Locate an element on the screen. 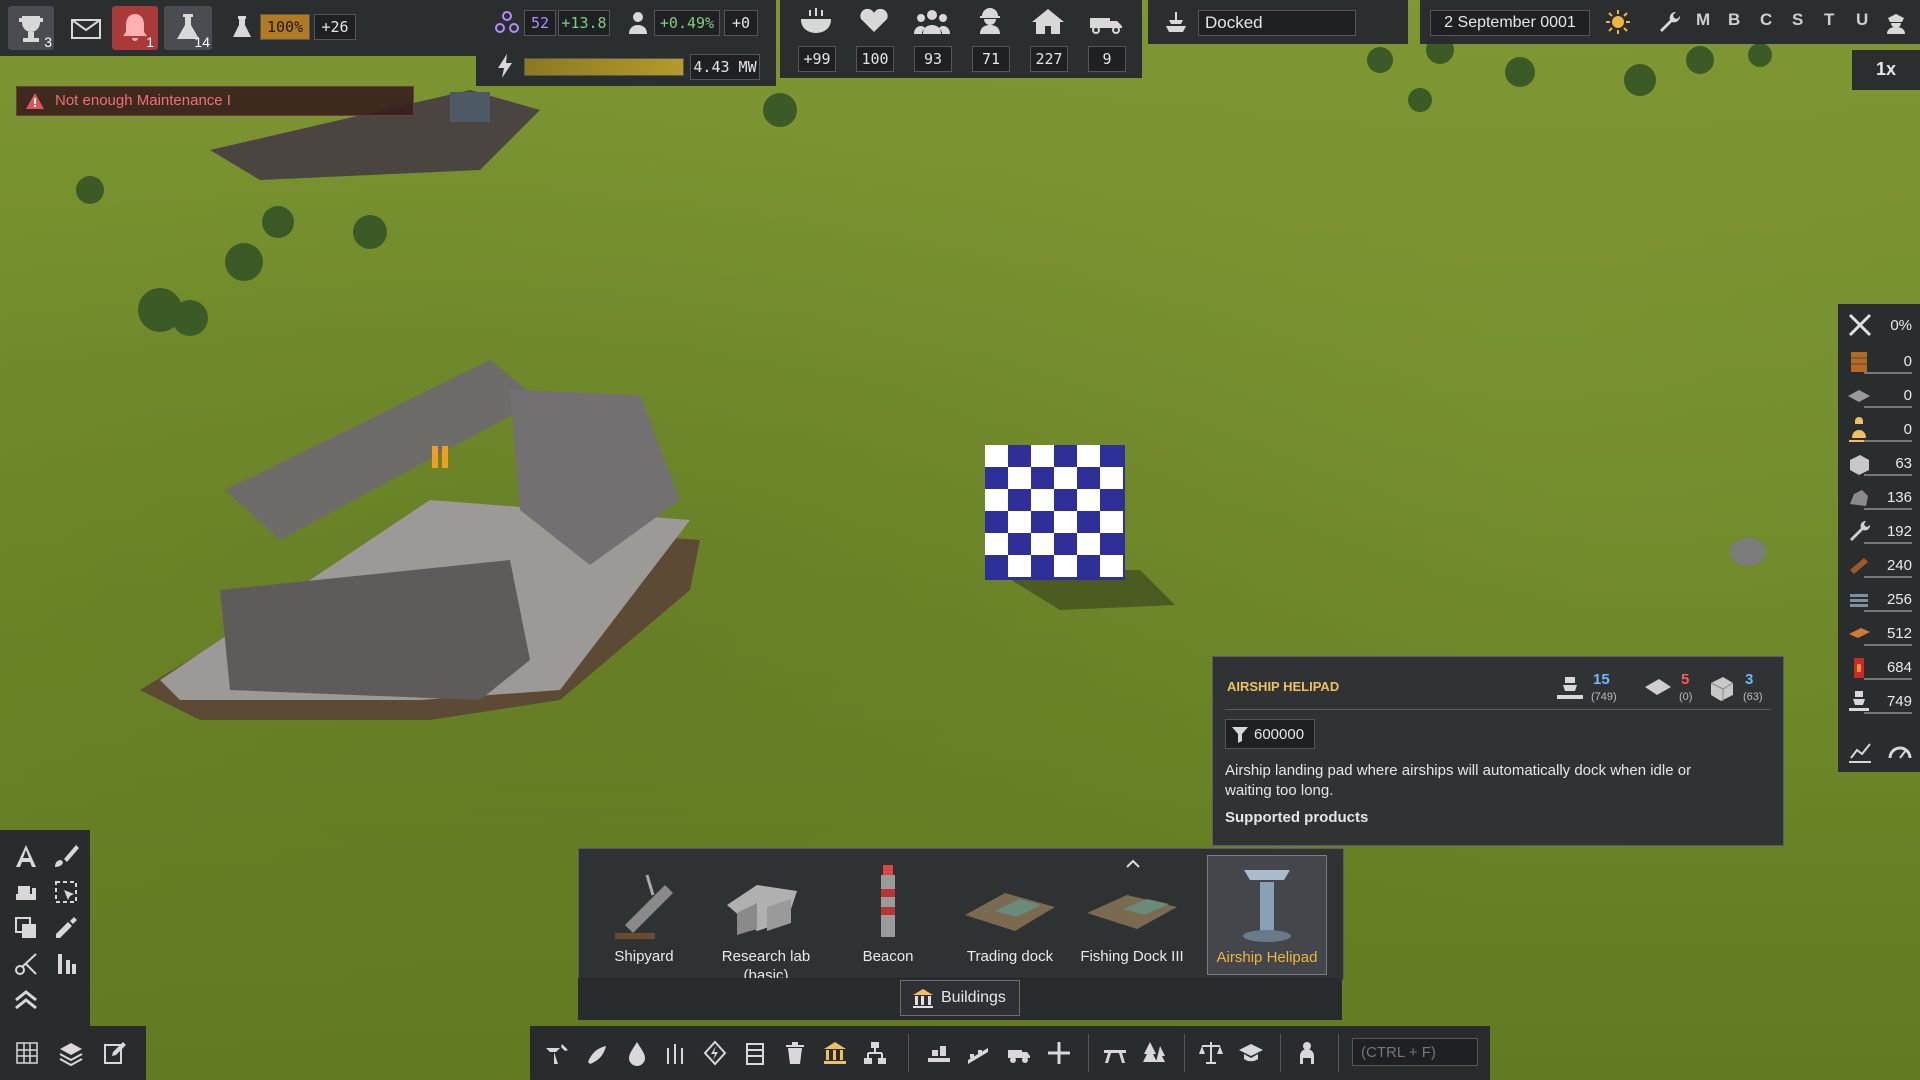  education-icon is located at coordinates (1251, 1053).